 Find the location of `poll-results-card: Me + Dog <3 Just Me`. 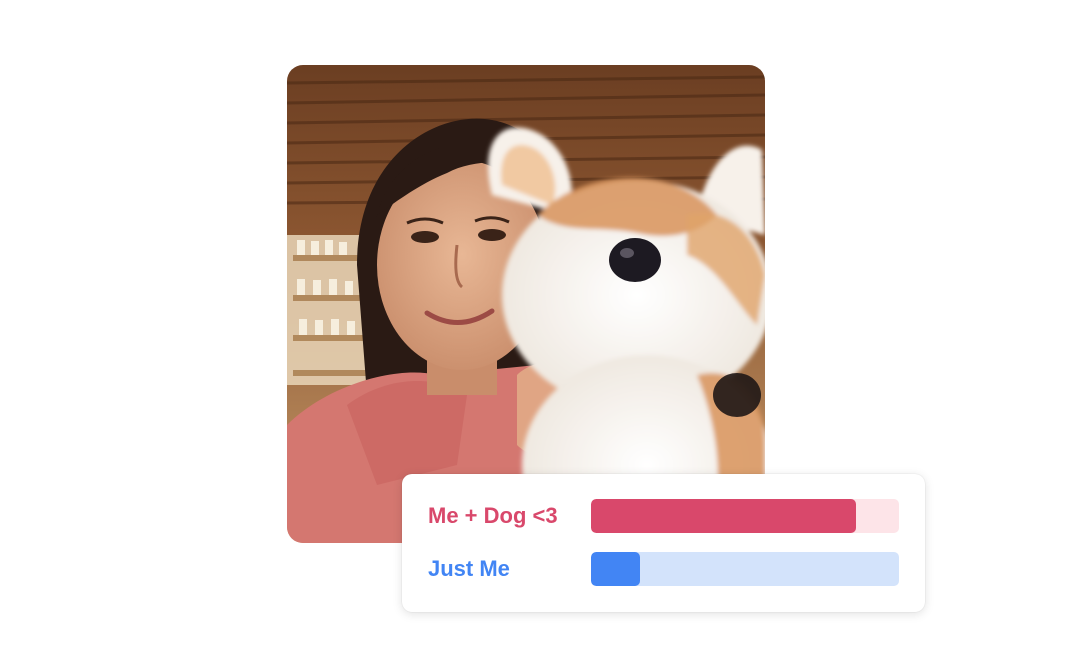

poll-results-card: Me + Dog <3 Just Me is located at coordinates (663, 543).